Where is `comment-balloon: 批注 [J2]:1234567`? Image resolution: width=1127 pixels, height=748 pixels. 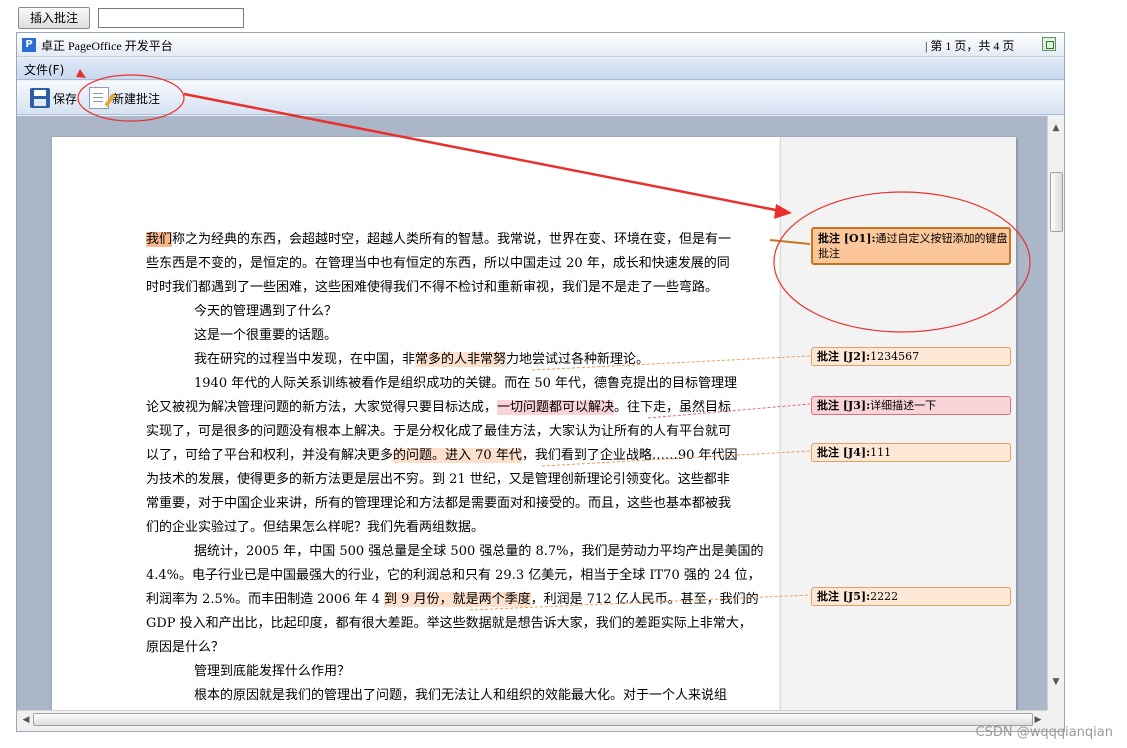 comment-balloon: 批注 [J2]:1234567 is located at coordinates (911, 356).